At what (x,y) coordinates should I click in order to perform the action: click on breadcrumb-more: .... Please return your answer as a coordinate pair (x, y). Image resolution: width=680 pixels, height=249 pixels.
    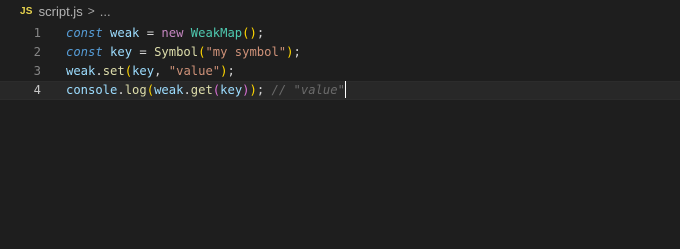
    Looking at the image, I should click on (105, 11).